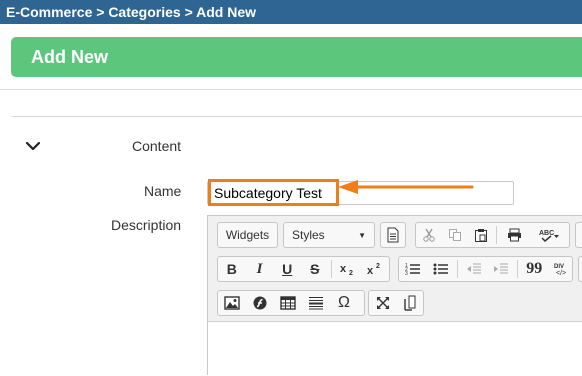 The width and height of the screenshot is (582, 376). Describe the element at coordinates (501, 269) in the screenshot. I see `indent-icon` at that location.